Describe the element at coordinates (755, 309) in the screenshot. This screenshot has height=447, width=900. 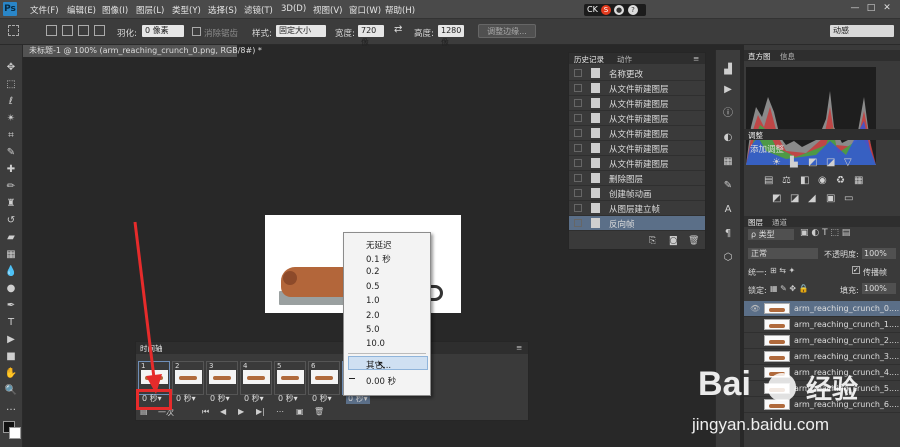
I see `eye-icon: 👁` at that location.